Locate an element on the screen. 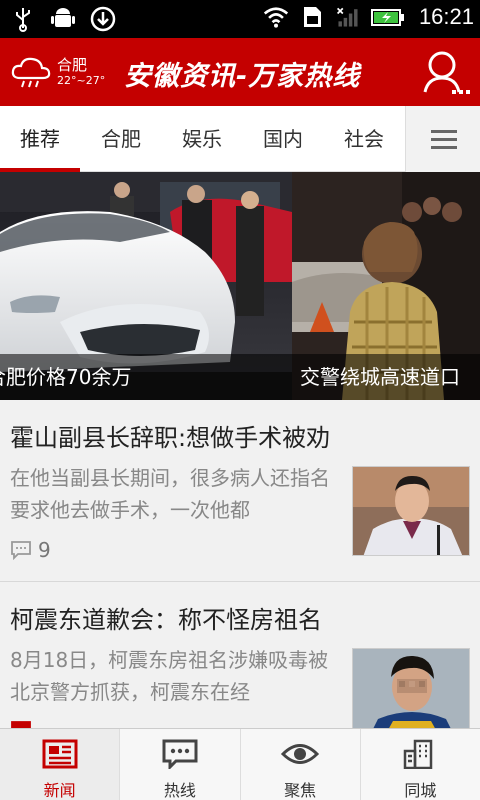 Image resolution: width=480 pixels, height=800 pixels. battery-icon is located at coordinates (387, 17).